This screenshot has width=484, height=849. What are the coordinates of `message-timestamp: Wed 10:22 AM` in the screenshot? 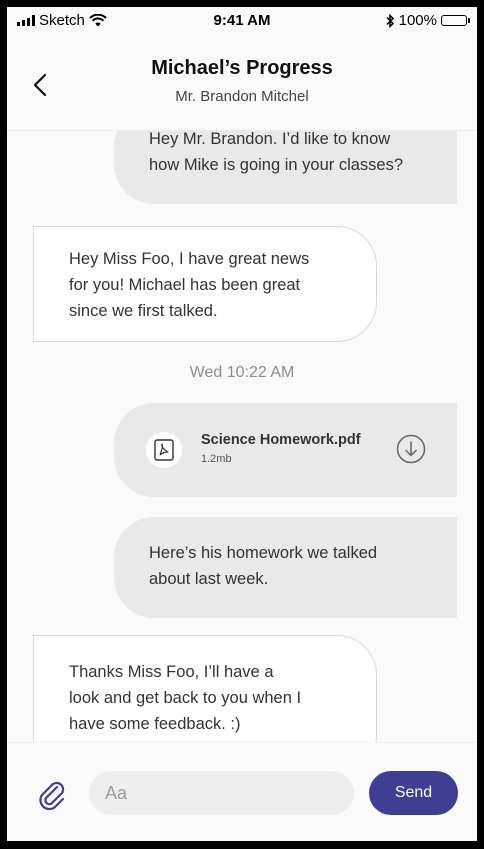 It's located at (242, 372).